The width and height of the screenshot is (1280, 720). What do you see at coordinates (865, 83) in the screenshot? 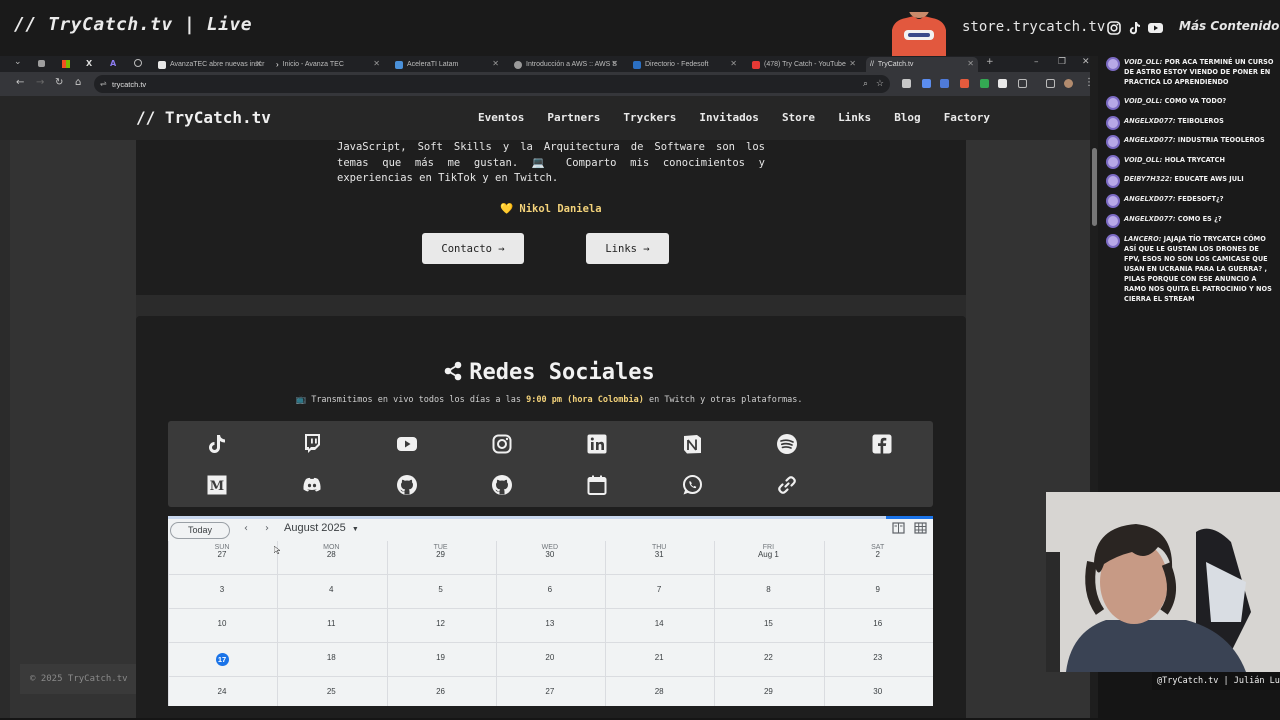
I see `zoom-icon: ⌕` at bounding box center [865, 83].